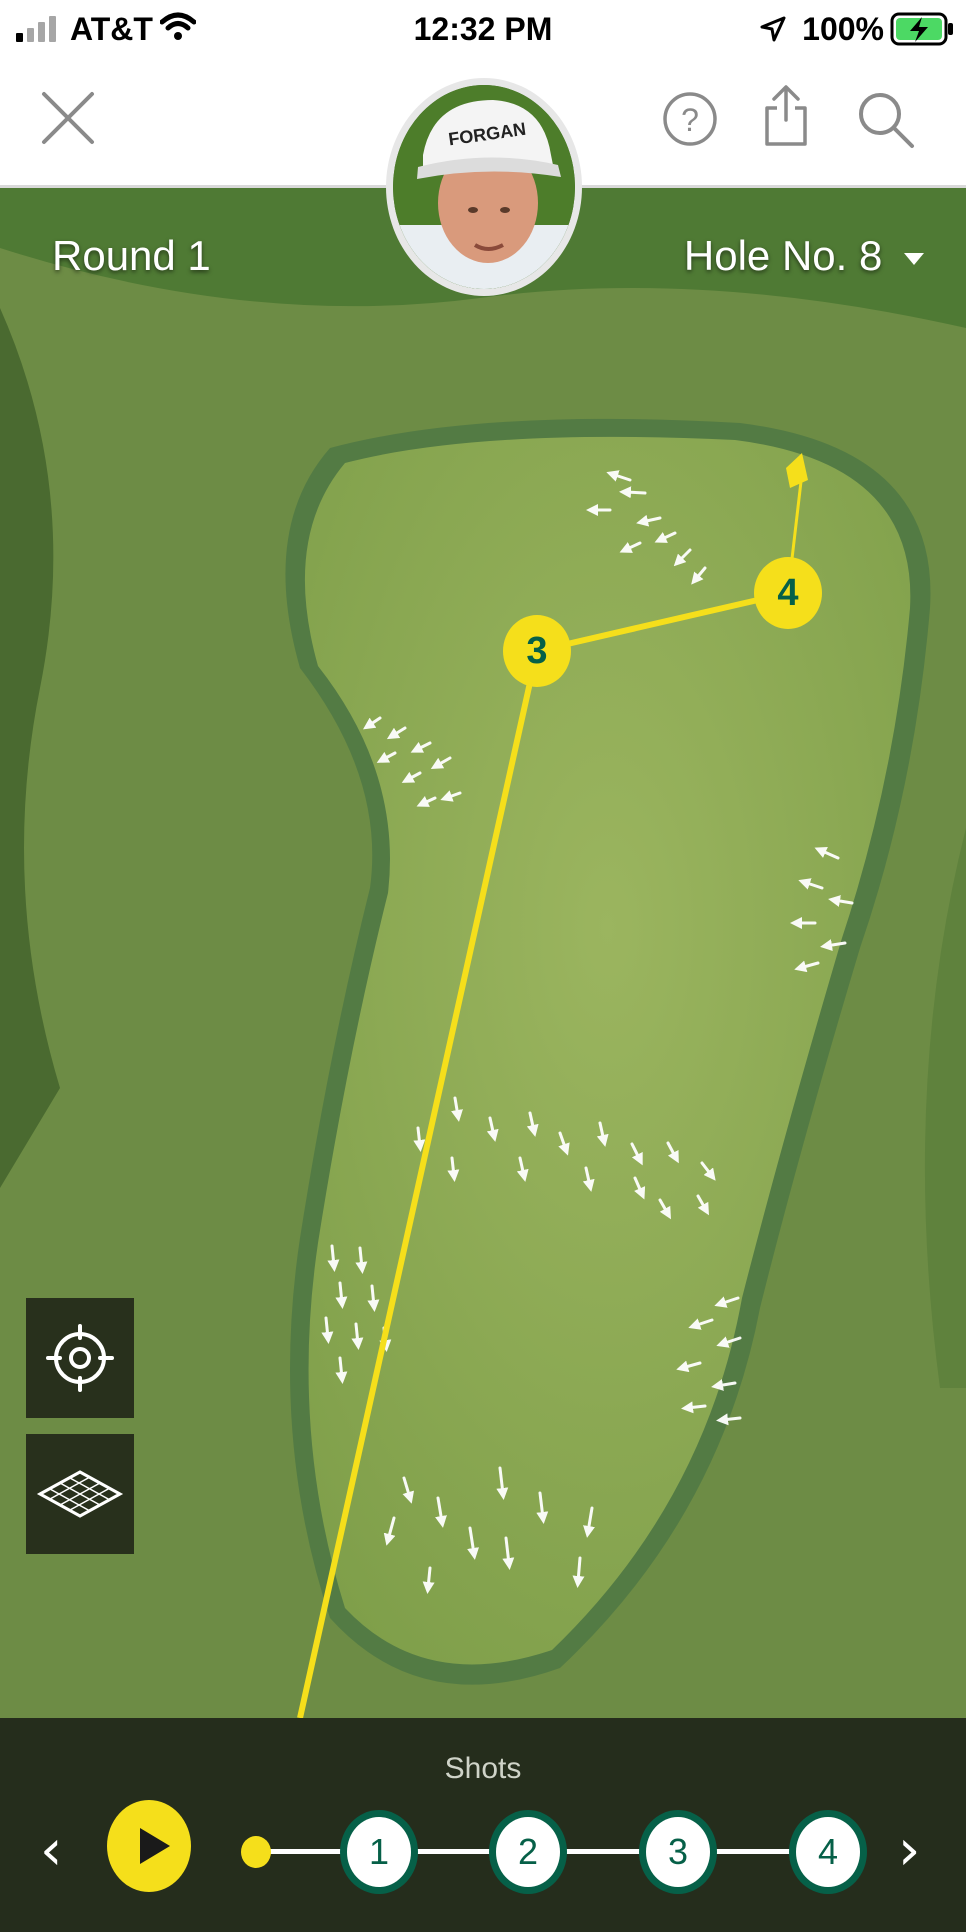 The width and height of the screenshot is (966, 1932). I want to click on round-label: Round 1, so click(131, 256).